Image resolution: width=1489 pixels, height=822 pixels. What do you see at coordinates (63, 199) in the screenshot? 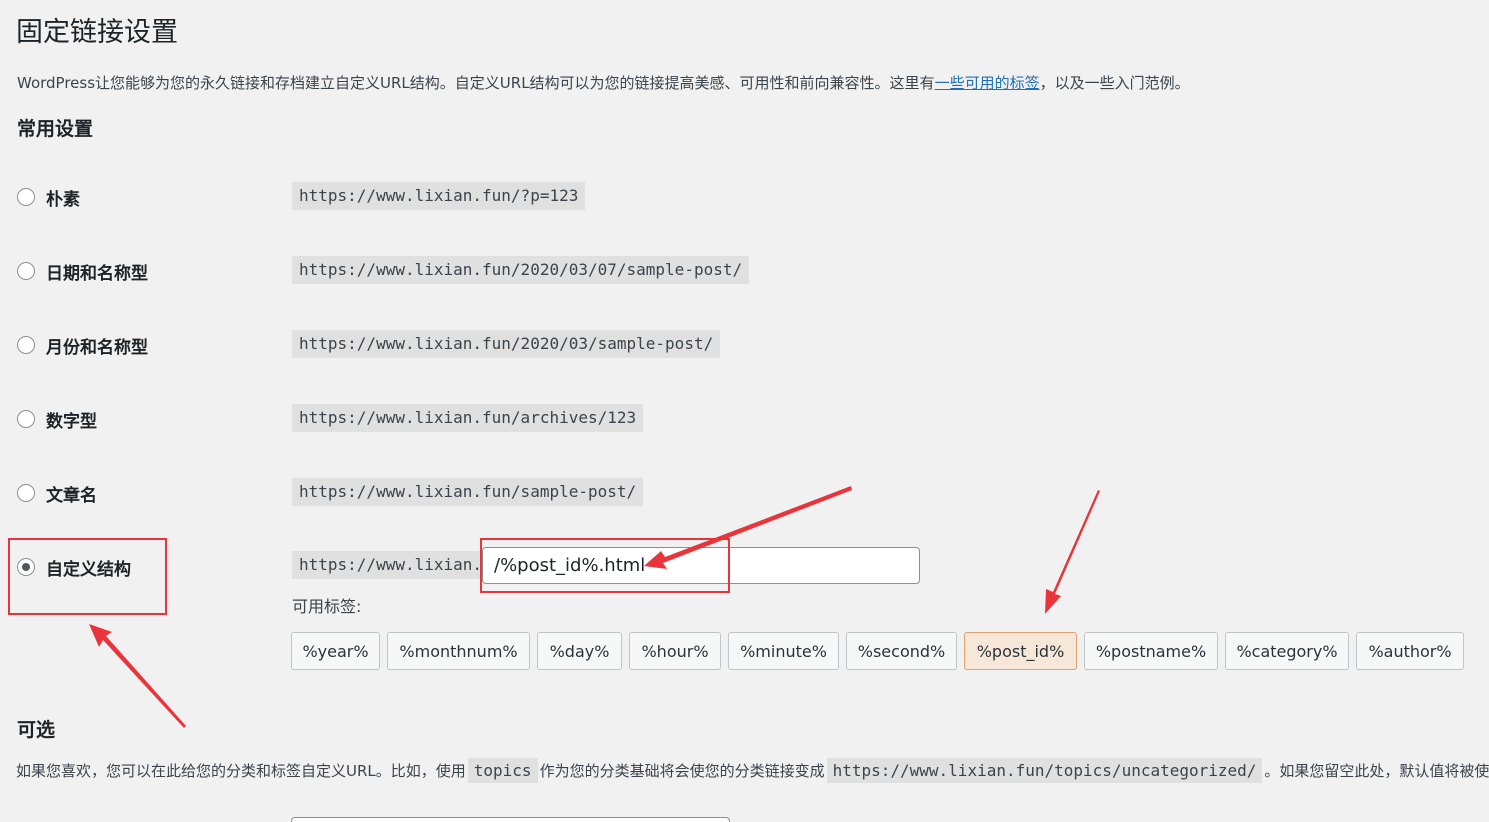
I see `option-label: 朴素` at bounding box center [63, 199].